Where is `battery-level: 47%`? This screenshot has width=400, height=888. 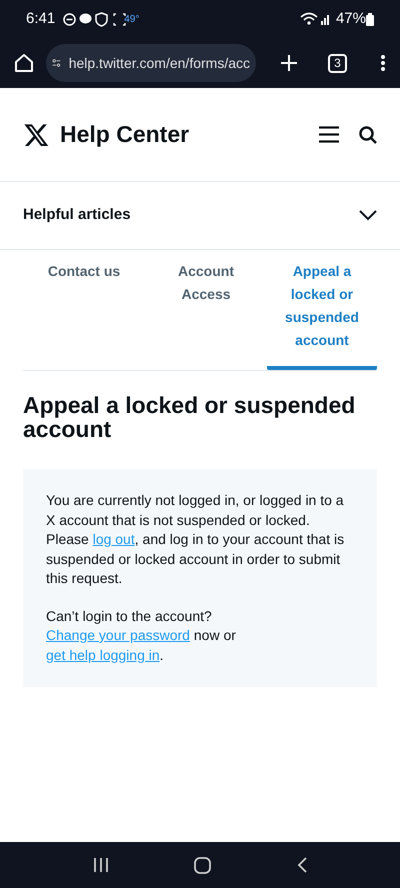
battery-level: 47% is located at coordinates (351, 18).